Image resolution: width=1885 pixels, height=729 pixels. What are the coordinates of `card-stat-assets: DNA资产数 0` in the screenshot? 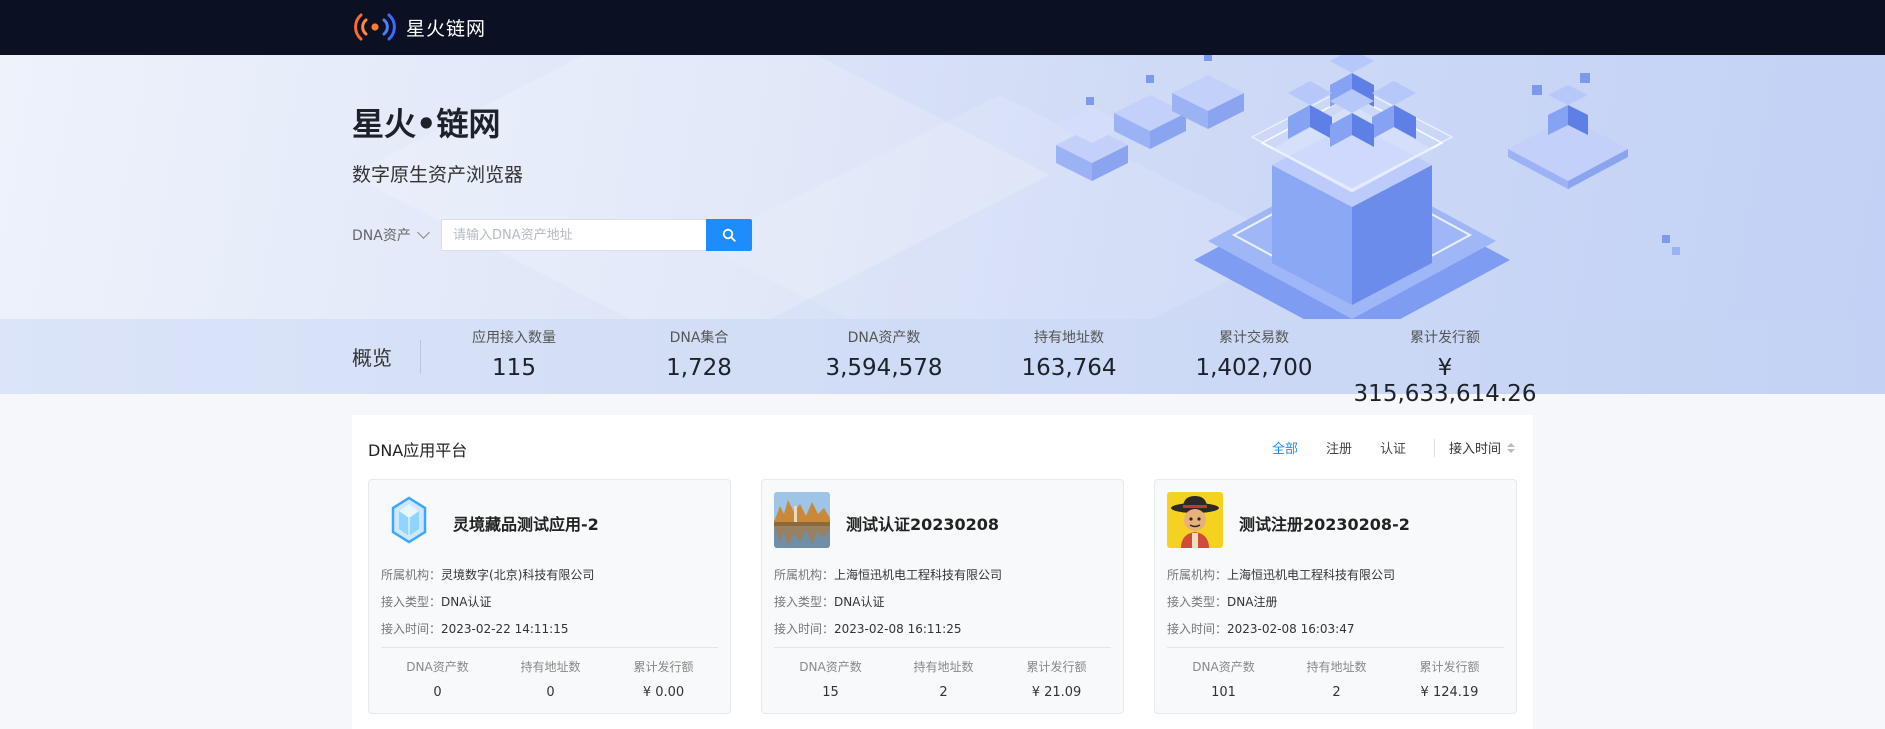 It's located at (437, 680).